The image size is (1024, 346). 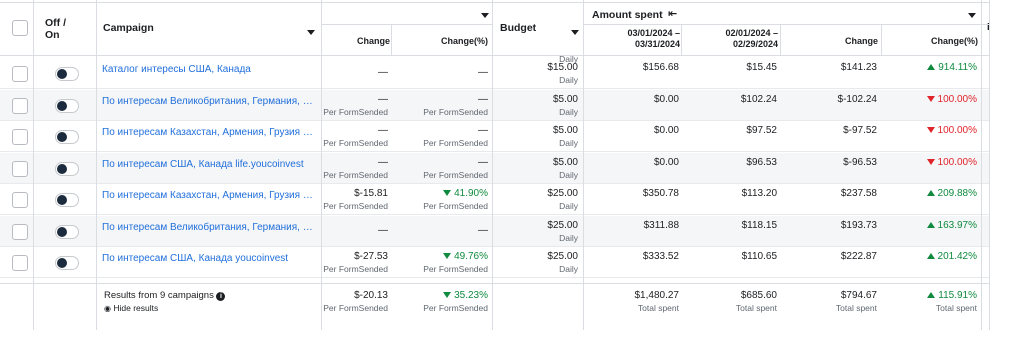 I want to click on spent-change-value: $237.58, so click(x=858, y=193).